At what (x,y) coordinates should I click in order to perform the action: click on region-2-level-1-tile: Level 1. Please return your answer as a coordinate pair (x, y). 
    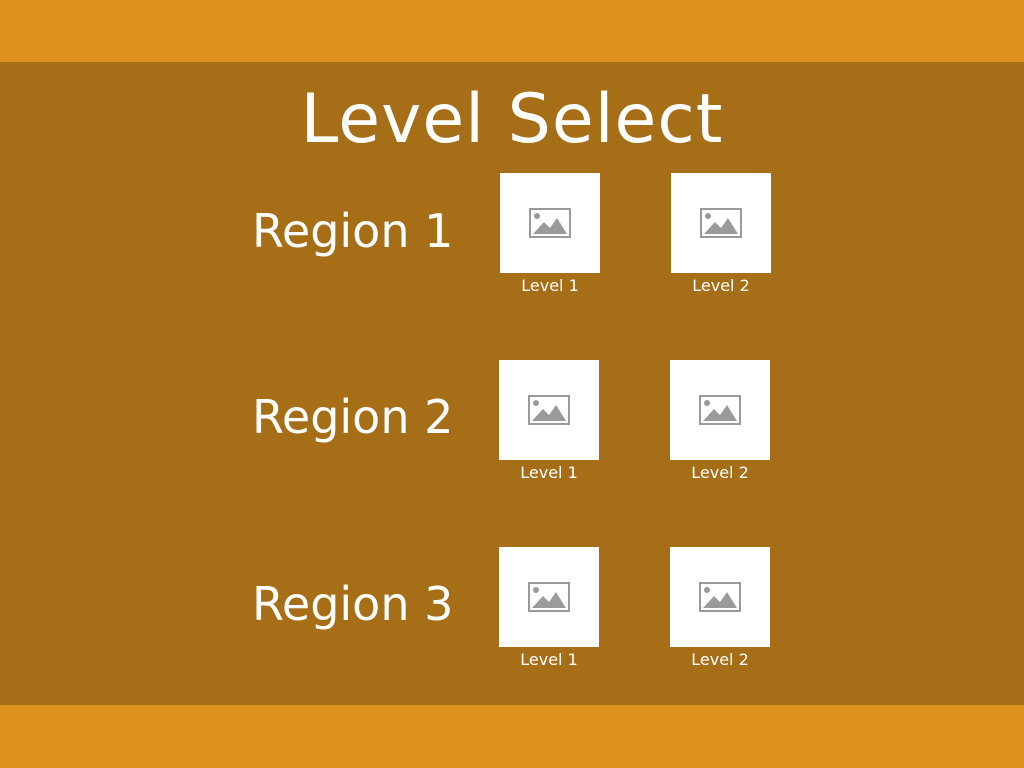
    Looking at the image, I should click on (549, 421).